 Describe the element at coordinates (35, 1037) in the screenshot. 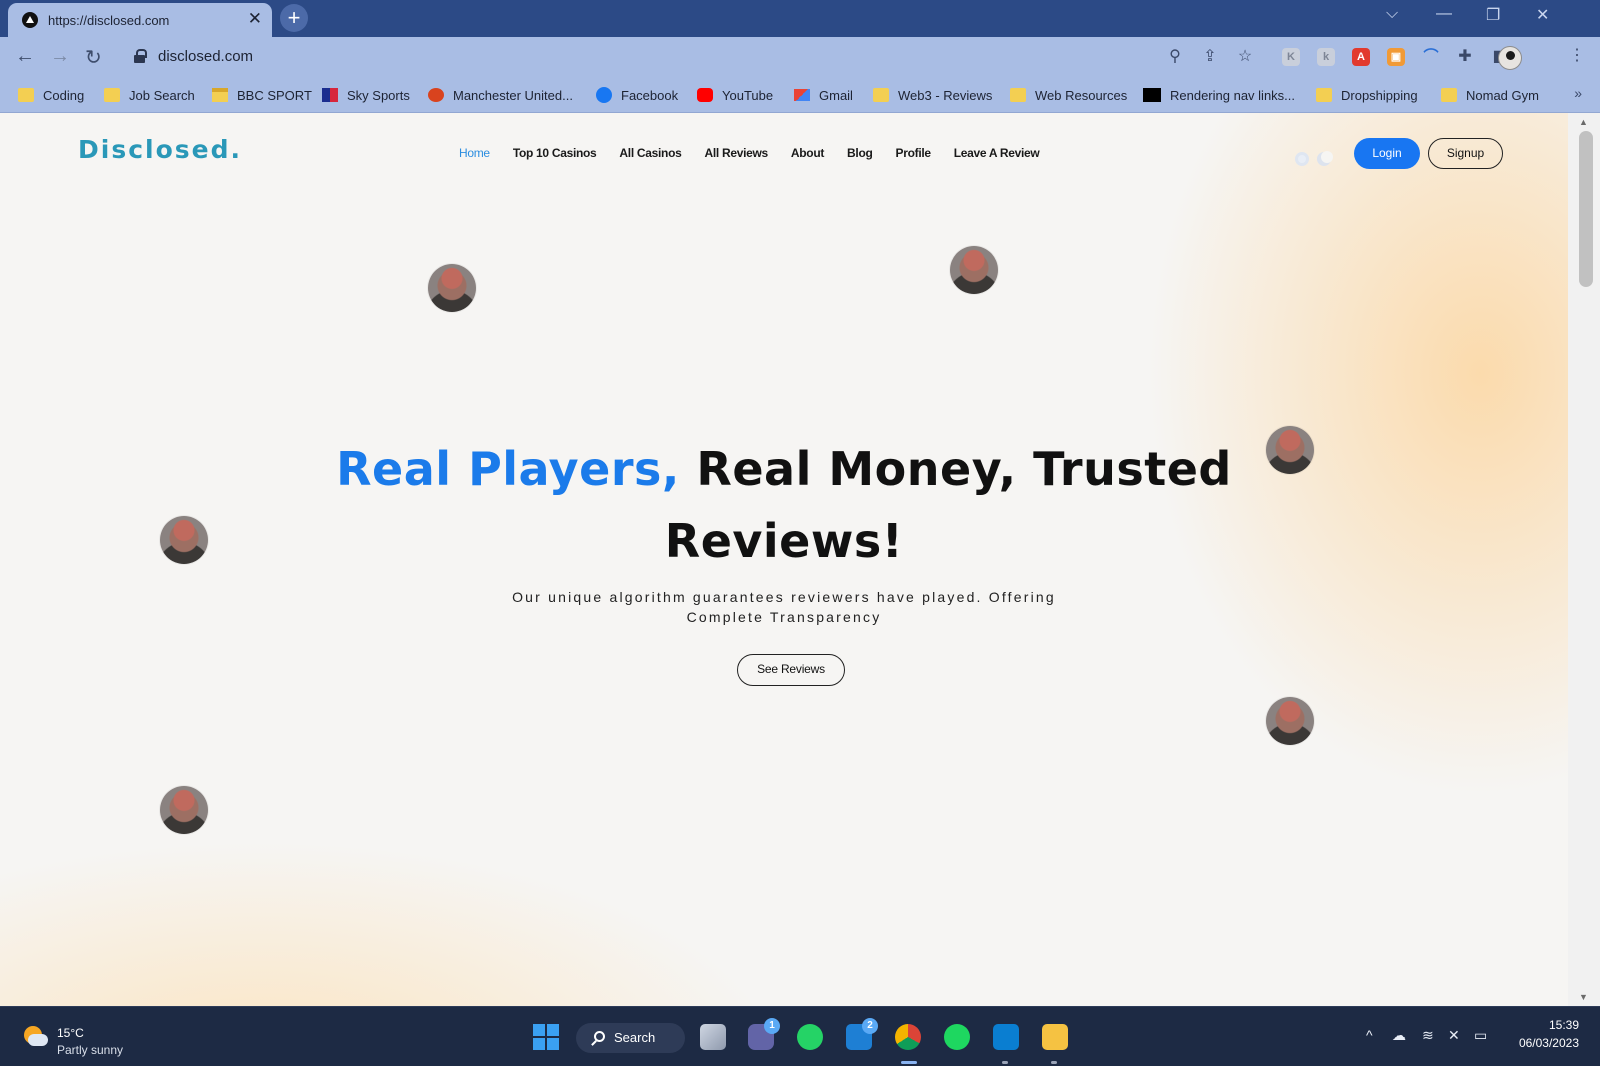

I see `weather-icon` at that location.